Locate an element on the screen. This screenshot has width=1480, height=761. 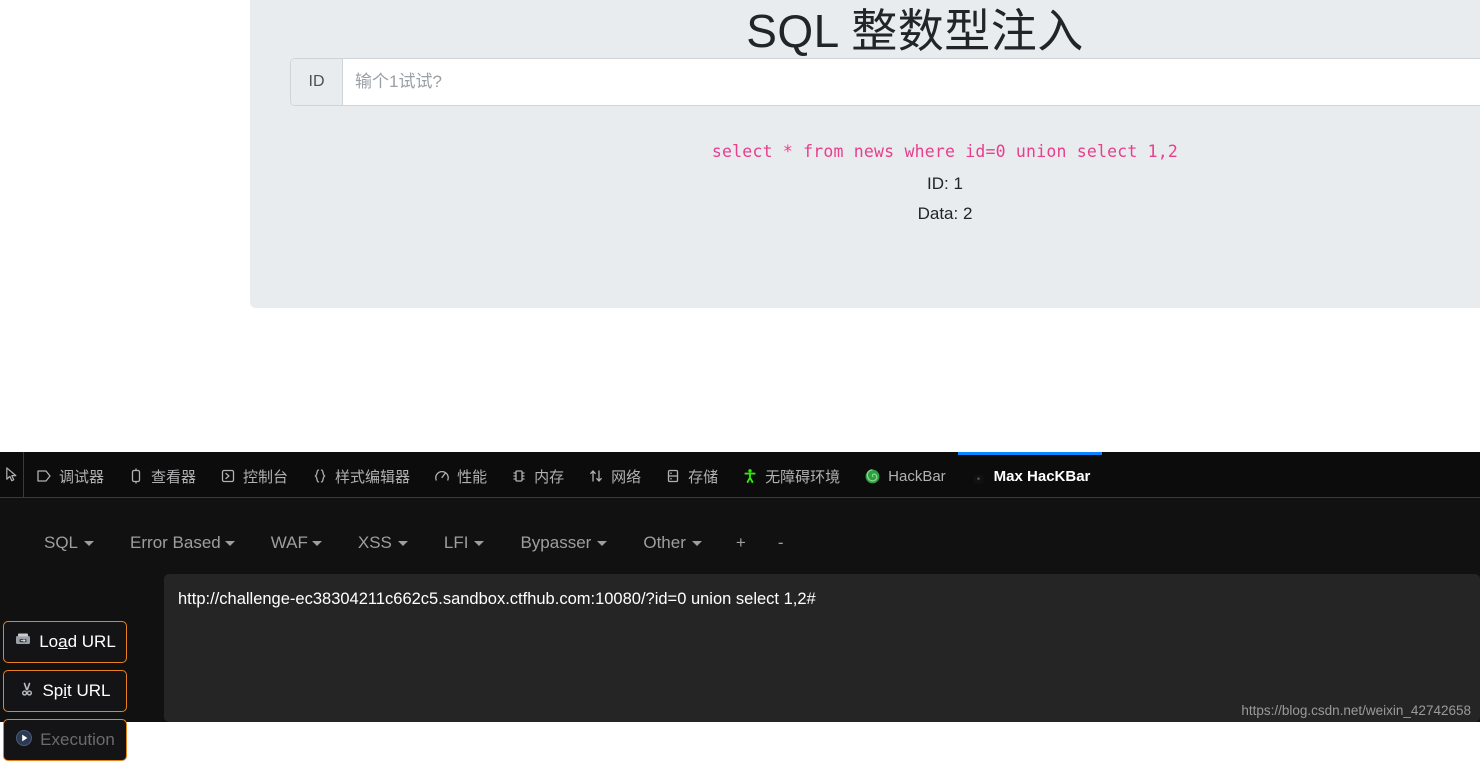
id-input-group: ID is located at coordinates (885, 82).